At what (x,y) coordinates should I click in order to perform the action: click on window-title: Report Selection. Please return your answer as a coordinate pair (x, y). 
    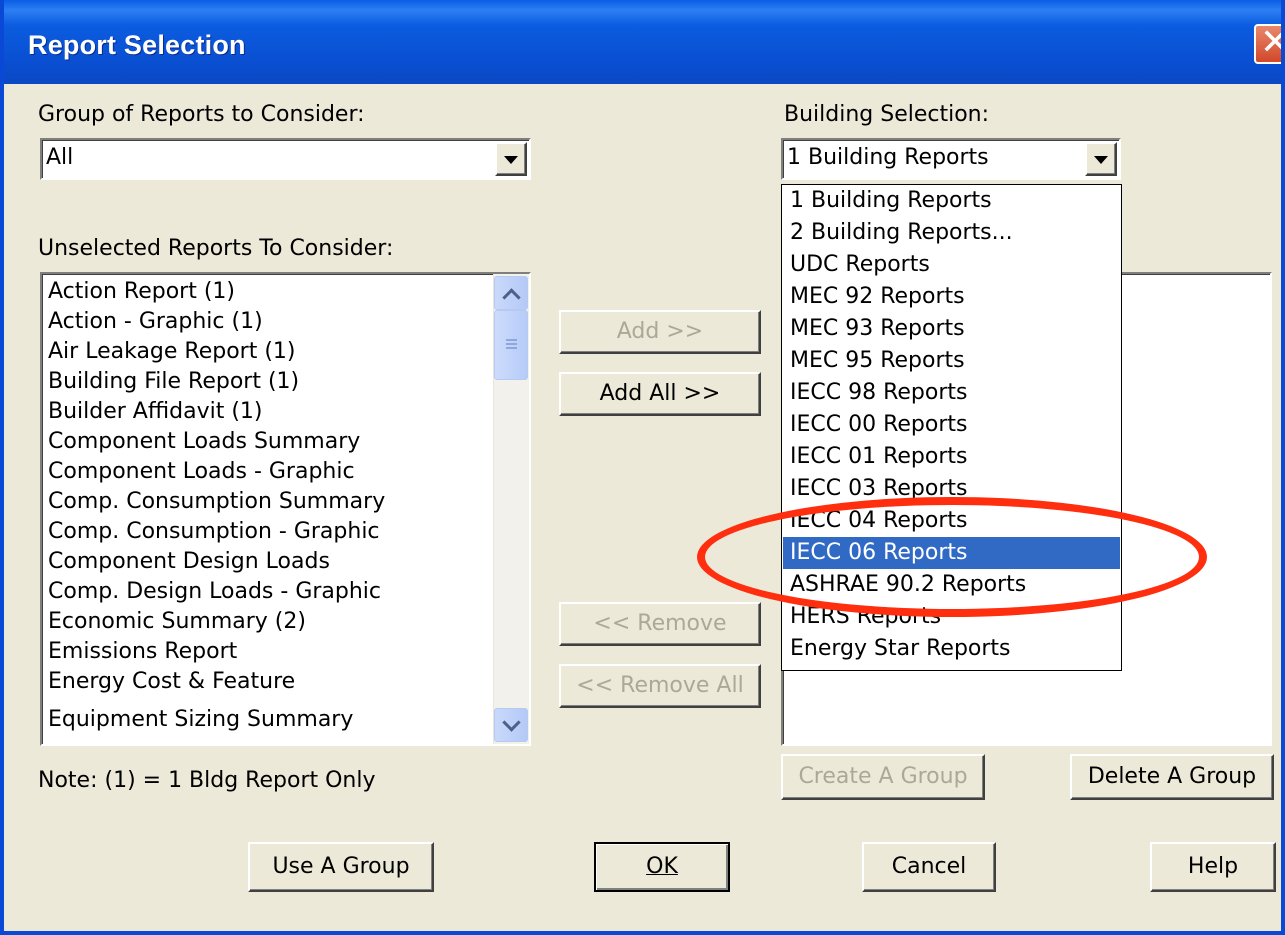
    Looking at the image, I should click on (137, 45).